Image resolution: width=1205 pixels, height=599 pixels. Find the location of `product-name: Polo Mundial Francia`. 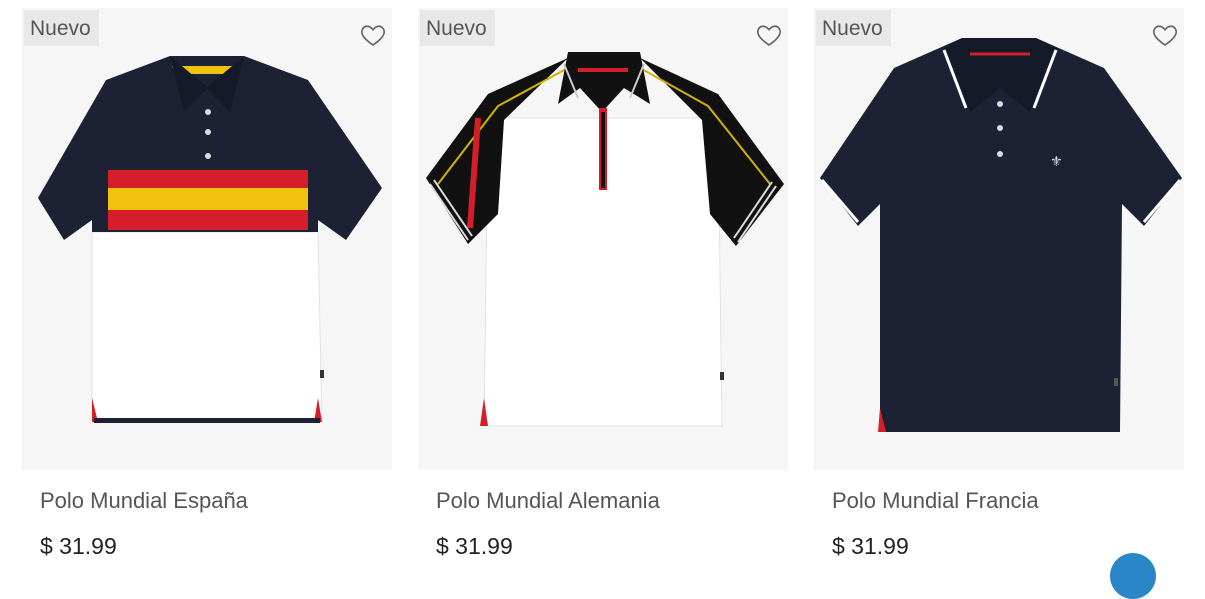

product-name: Polo Mundial Francia is located at coordinates (935, 501).